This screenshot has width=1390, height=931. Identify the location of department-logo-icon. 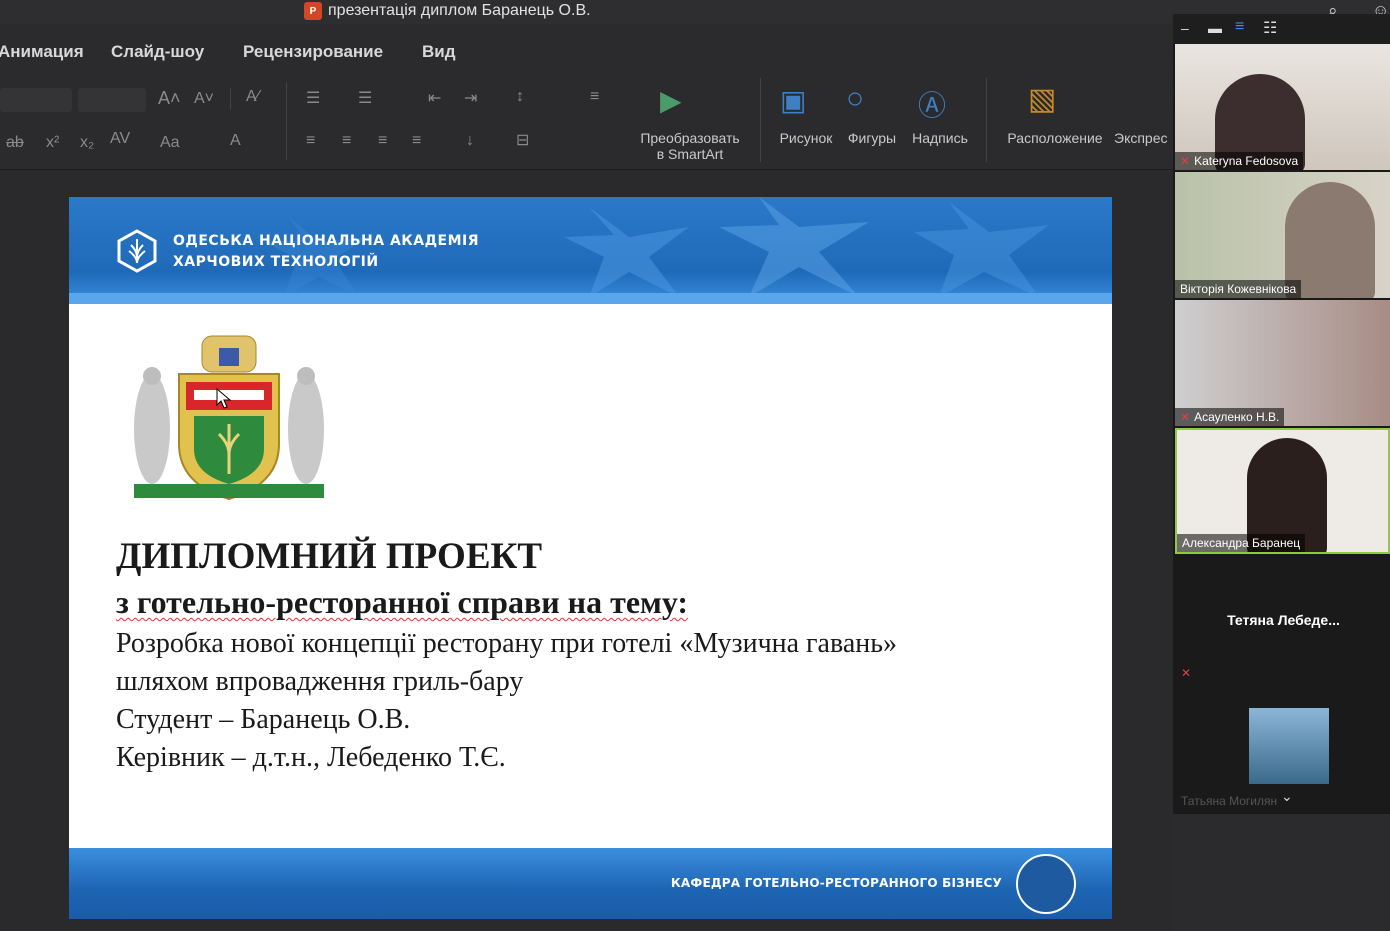
(1046, 884).